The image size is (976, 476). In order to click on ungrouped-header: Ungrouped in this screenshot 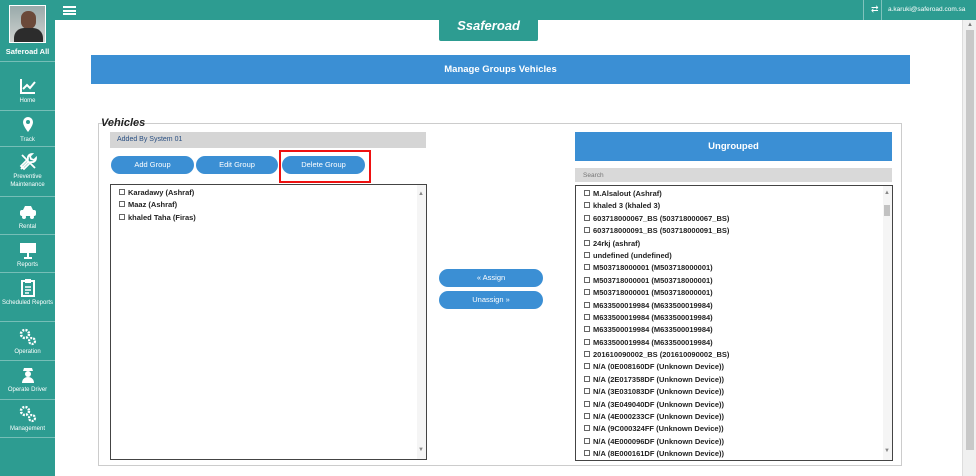, I will do `click(733, 146)`.